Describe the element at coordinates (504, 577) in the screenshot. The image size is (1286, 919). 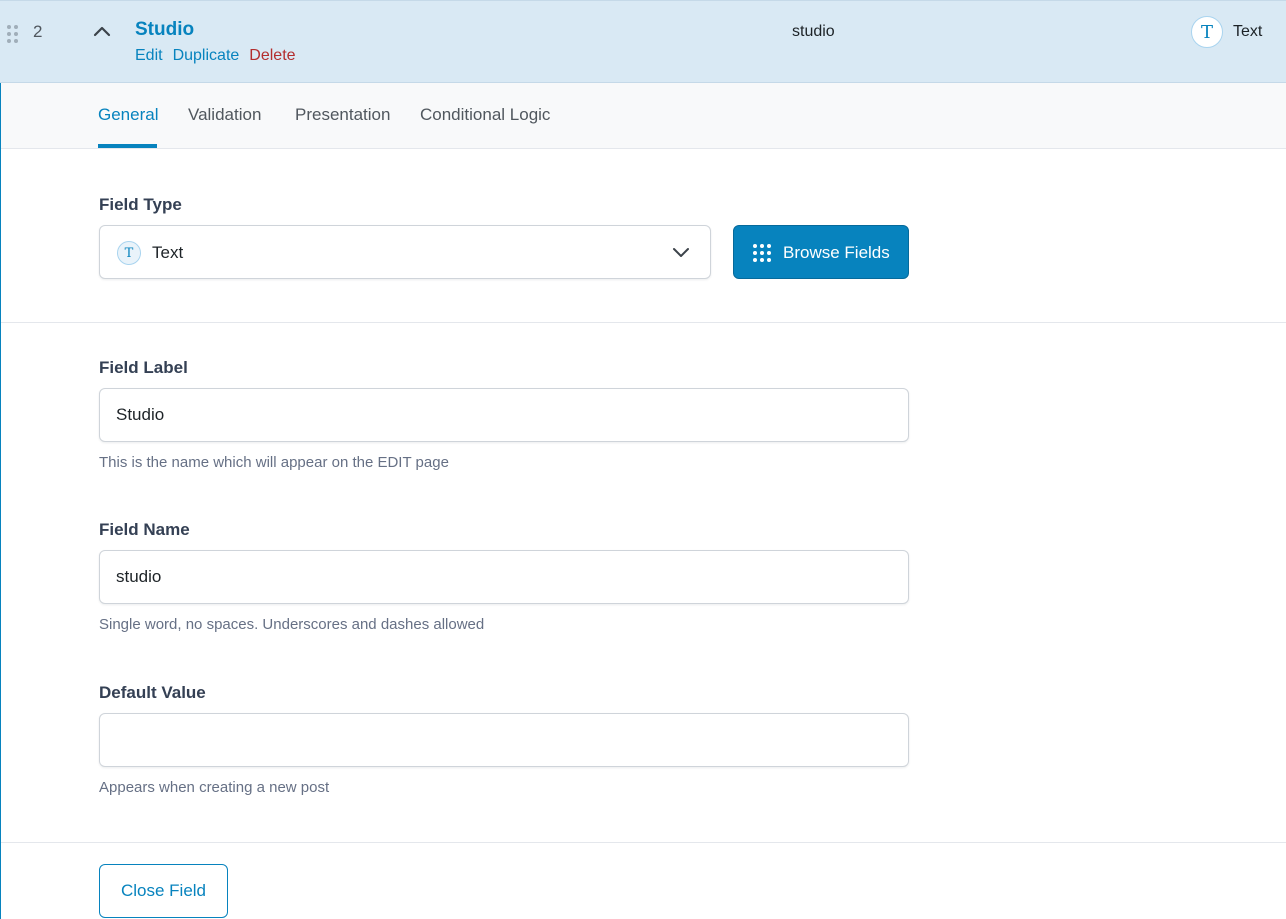
I see `field-name-input` at that location.